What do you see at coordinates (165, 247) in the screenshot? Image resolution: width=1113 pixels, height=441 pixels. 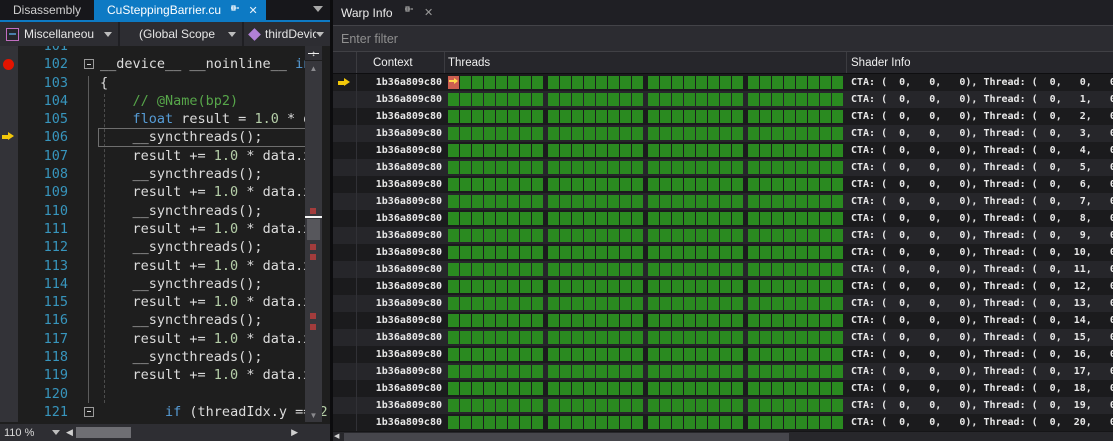 I see `code-line: 112 __syncthreads();` at bounding box center [165, 247].